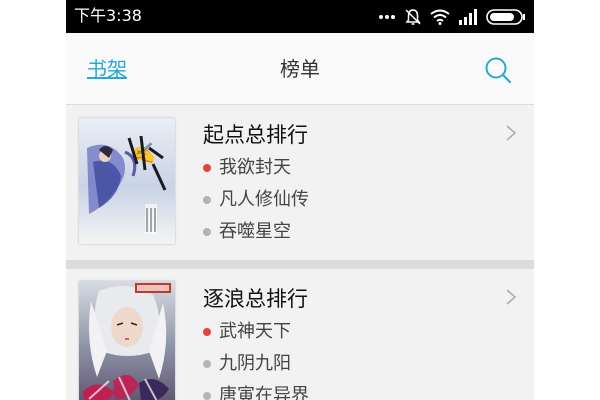 The height and width of the screenshot is (400, 600). I want to click on book-name: 吞噬星空, so click(255, 231).